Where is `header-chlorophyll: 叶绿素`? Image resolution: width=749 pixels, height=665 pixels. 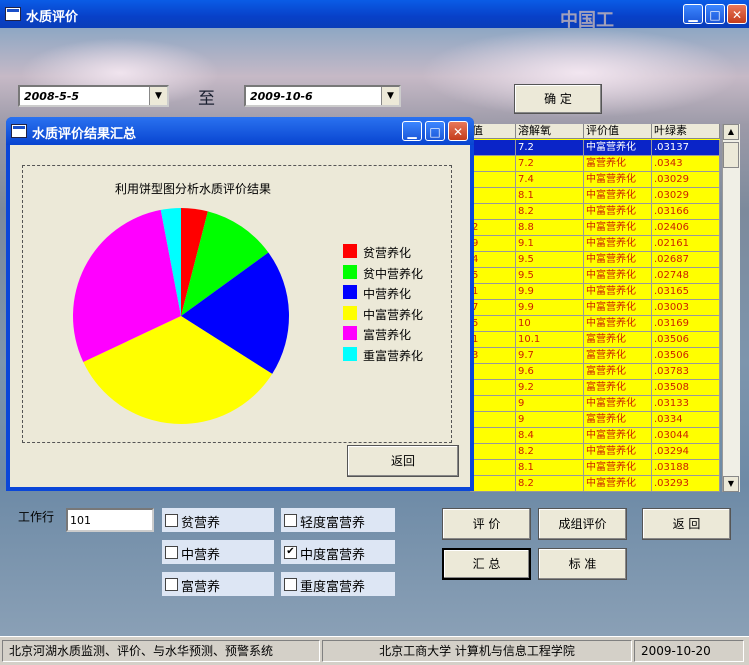 header-chlorophyll: 叶绿素 is located at coordinates (686, 131).